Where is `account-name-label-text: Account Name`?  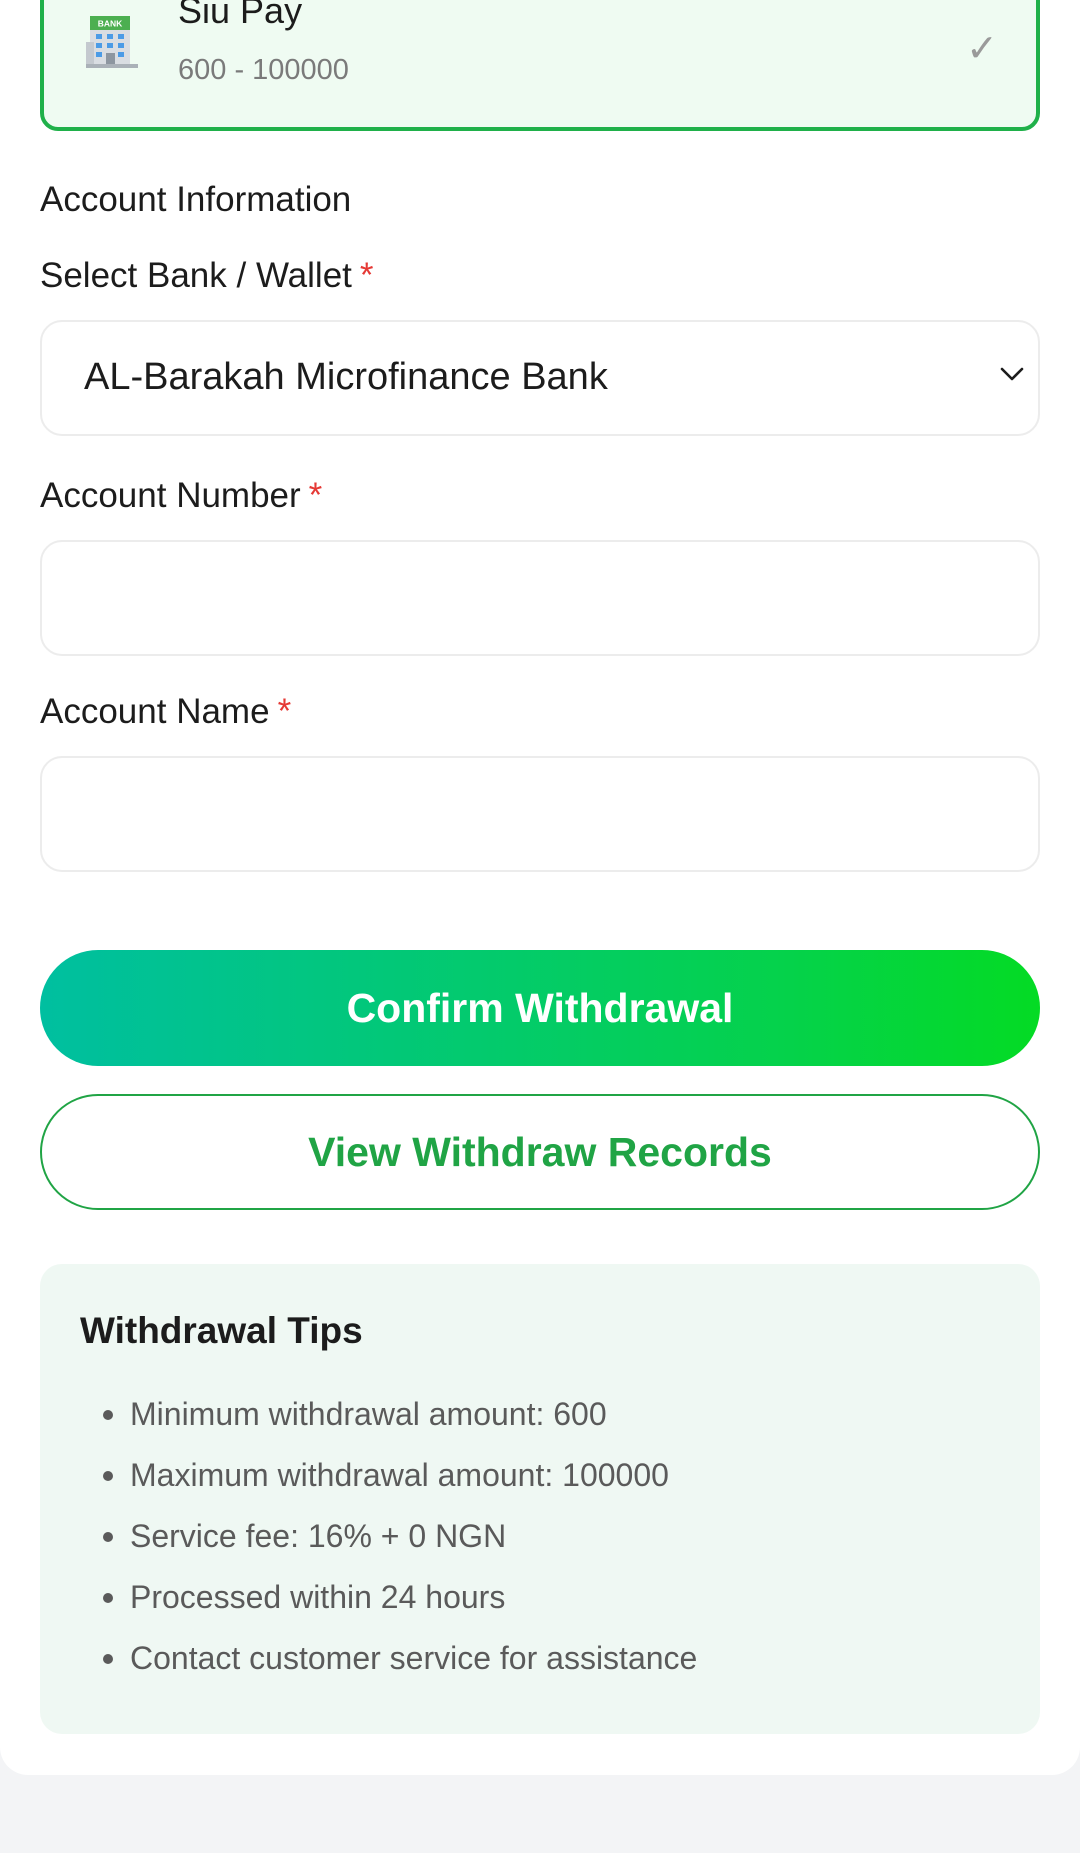 account-name-label-text: Account Name is located at coordinates (155, 711).